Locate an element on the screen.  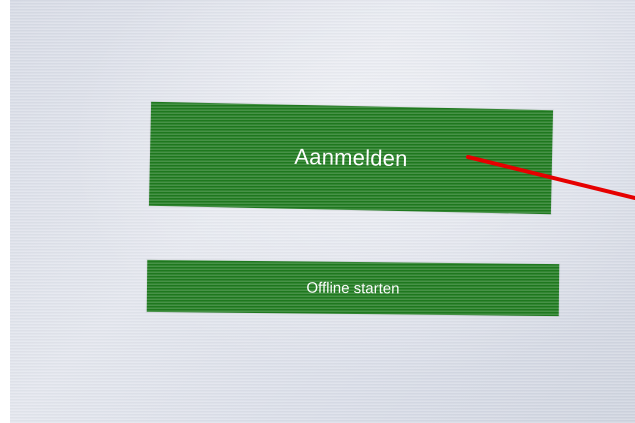
start-offline-button-label: Offline starten is located at coordinates (353, 288).